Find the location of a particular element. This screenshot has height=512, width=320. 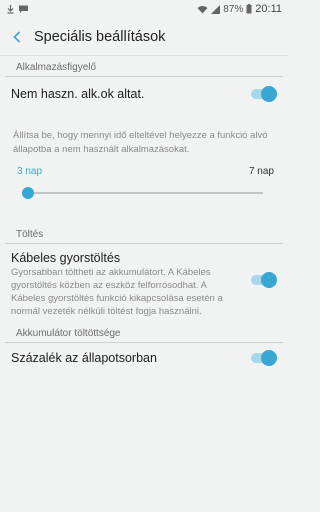

slider-rail is located at coordinates (142, 193).